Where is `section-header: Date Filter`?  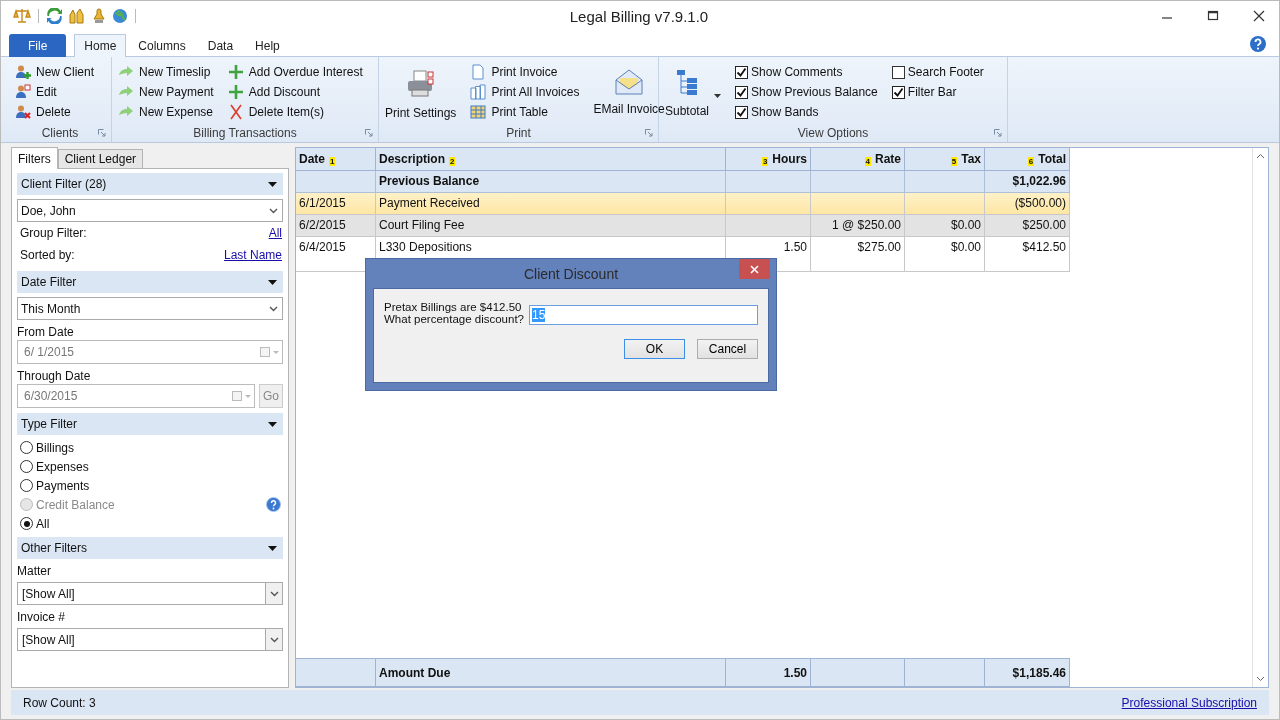 section-header: Date Filter is located at coordinates (150, 282).